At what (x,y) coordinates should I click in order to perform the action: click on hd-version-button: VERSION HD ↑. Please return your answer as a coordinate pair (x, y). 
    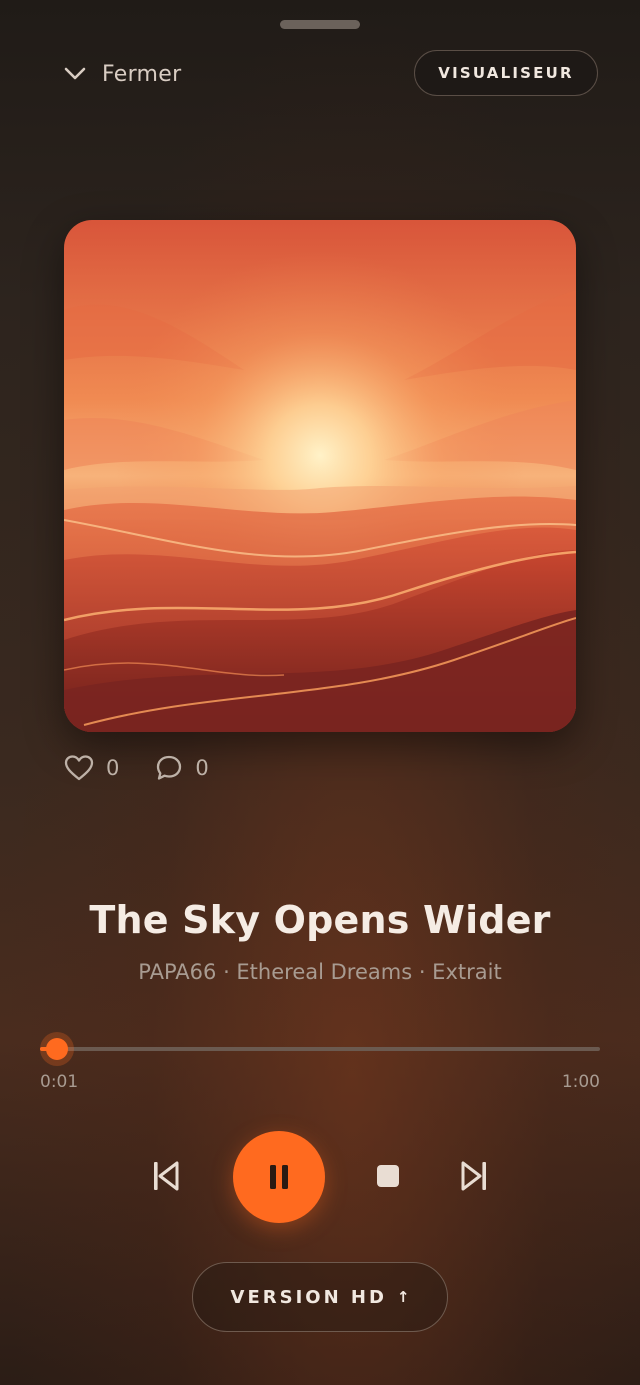
    Looking at the image, I should click on (320, 1297).